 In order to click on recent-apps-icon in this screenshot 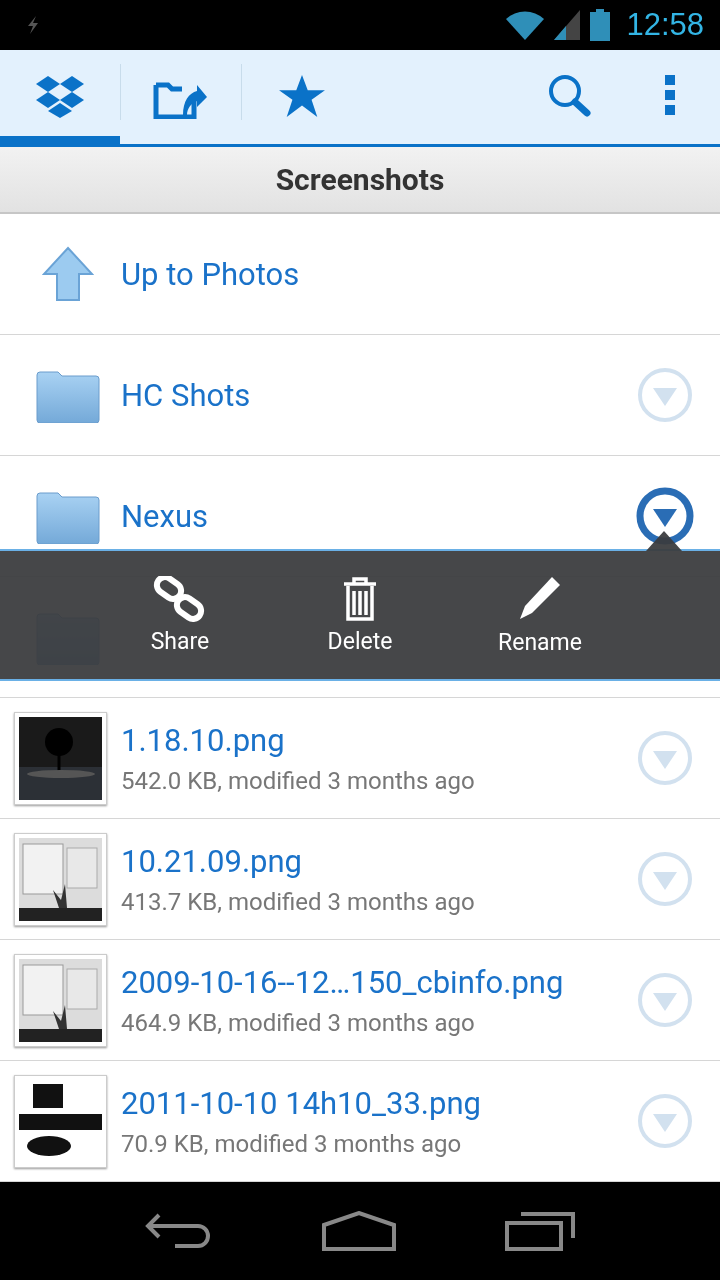, I will do `click(540, 1231)`.